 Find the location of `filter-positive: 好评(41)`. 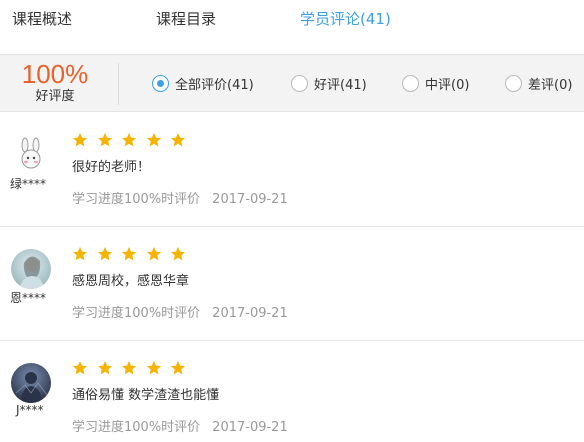

filter-positive: 好评(41) is located at coordinates (329, 83).